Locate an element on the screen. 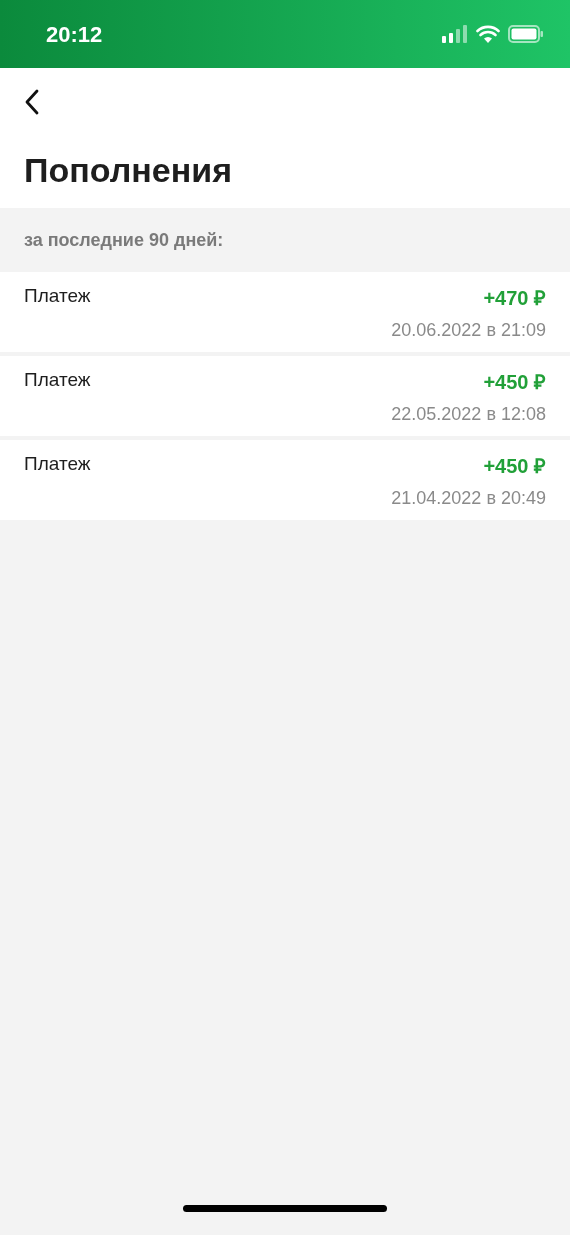  transaction-amount: +470 ₽ is located at coordinates (514, 298).